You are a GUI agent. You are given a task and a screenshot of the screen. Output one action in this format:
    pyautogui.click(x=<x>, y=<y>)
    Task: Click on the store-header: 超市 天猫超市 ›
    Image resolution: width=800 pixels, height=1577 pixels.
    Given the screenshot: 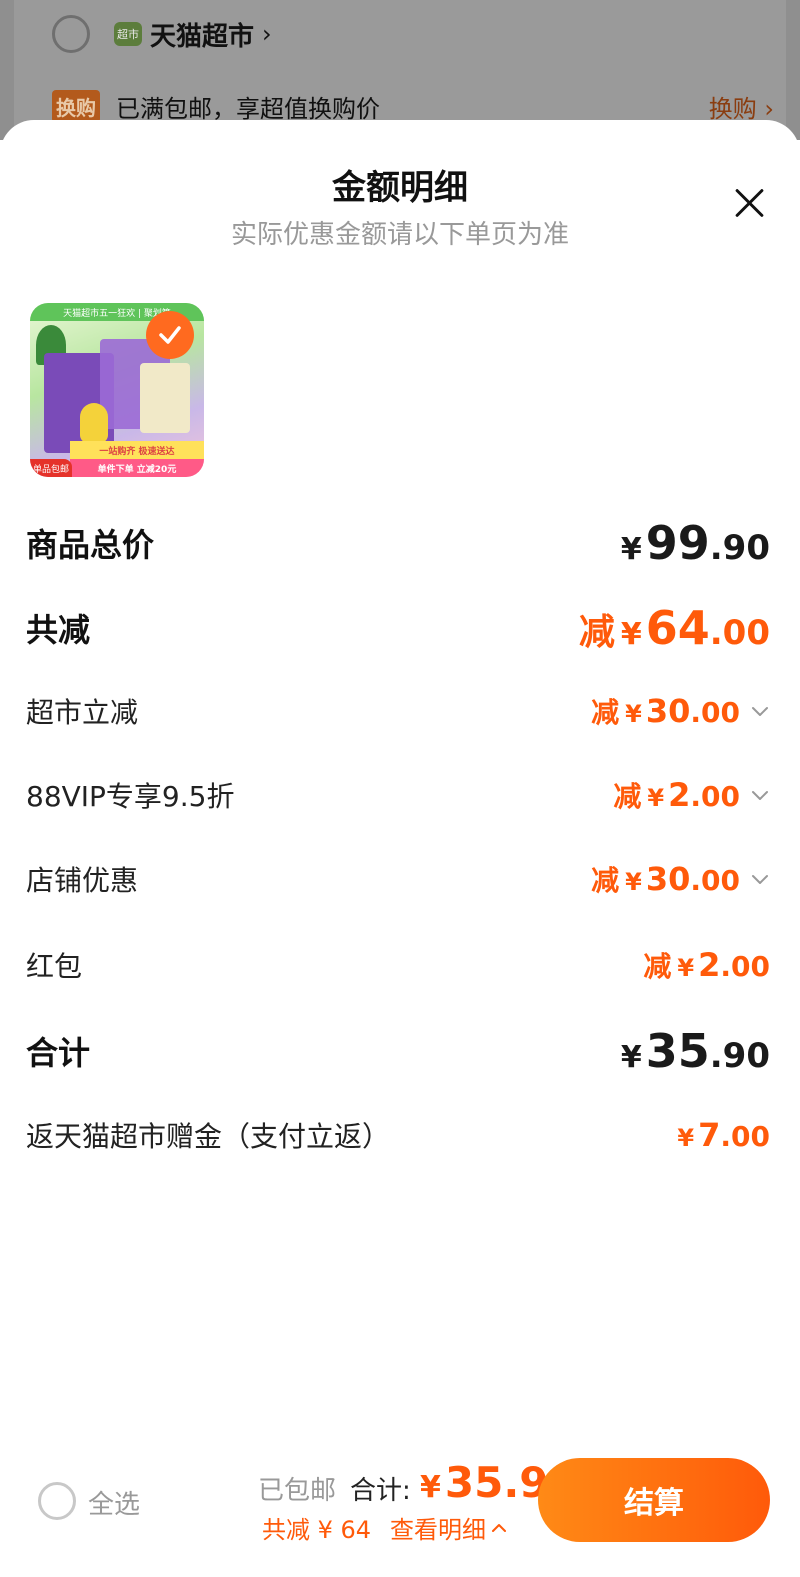 What is the action you would take?
    pyautogui.click(x=193, y=34)
    